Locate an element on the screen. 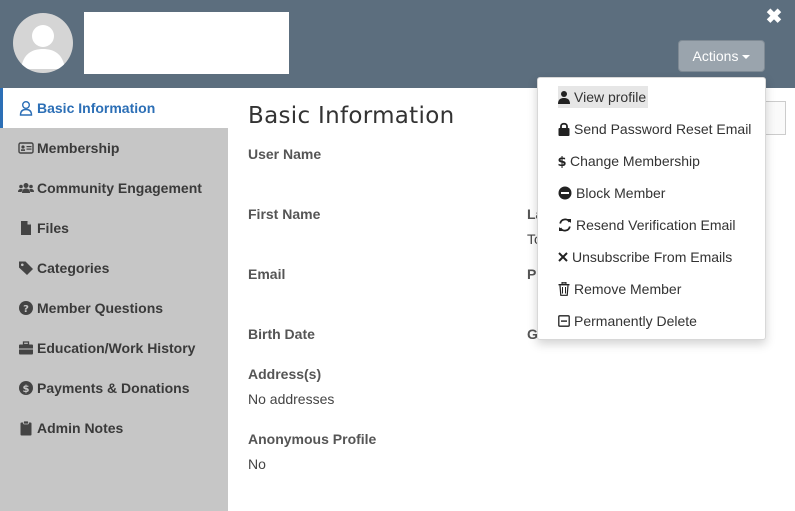  menu-item-change-membership: $ Change Membership is located at coordinates (629, 161).